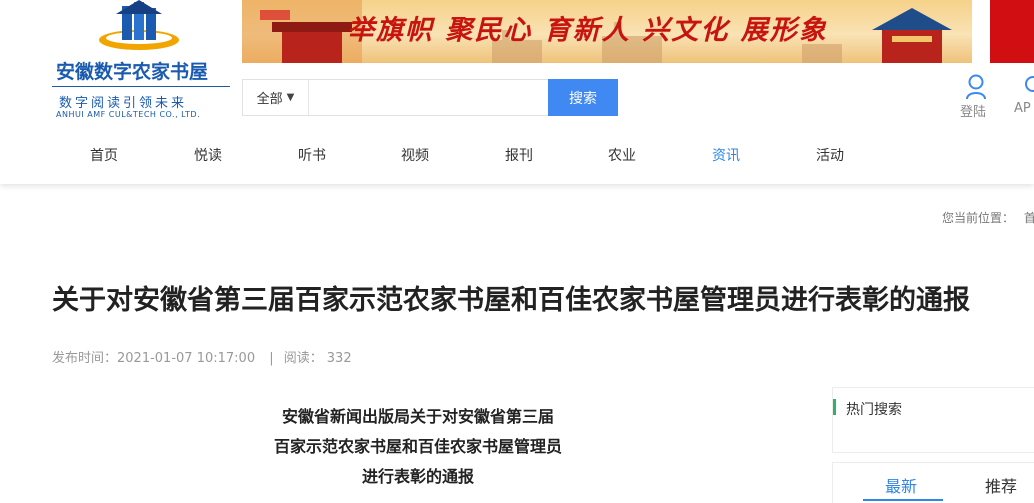 The height and width of the screenshot is (503, 1034). Describe the element at coordinates (978, 218) in the screenshot. I see `breadcrumb-prefix: 您当前位置：` at that location.